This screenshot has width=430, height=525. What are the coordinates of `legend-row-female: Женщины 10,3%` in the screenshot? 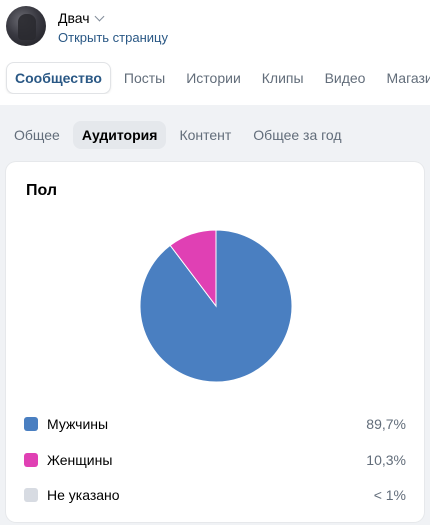 It's located at (215, 460).